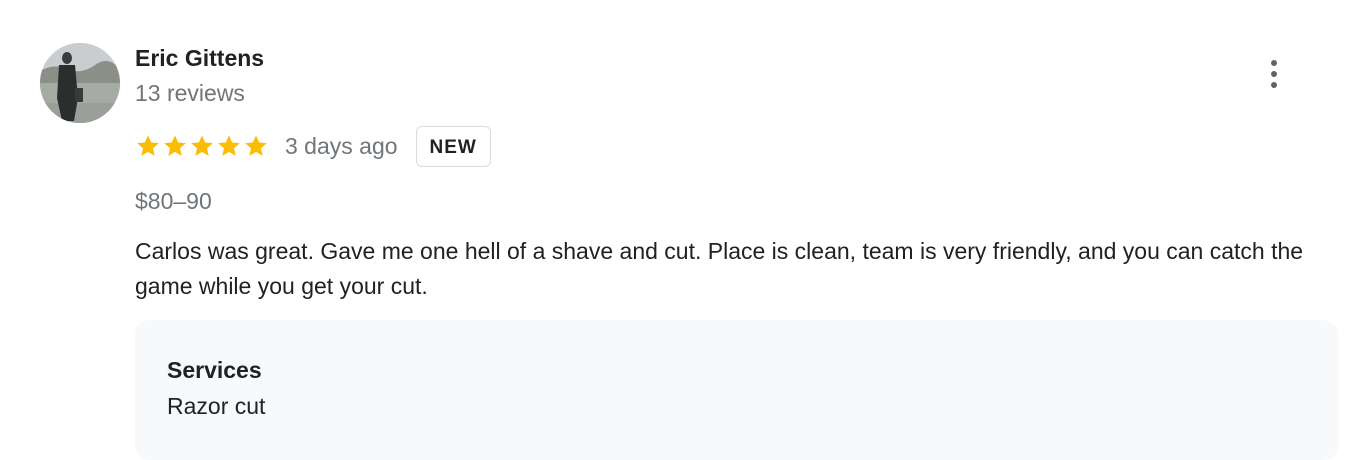  I want to click on review-meta: 3 days ago NEW, so click(313, 146).